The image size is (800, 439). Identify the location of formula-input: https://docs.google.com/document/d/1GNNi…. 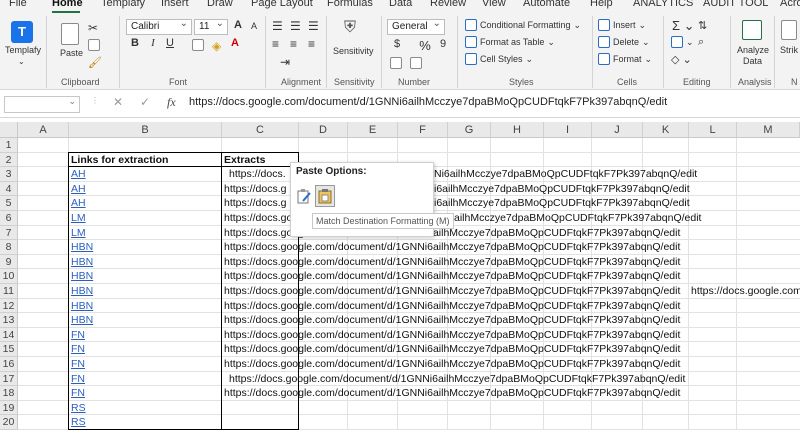
(428, 102).